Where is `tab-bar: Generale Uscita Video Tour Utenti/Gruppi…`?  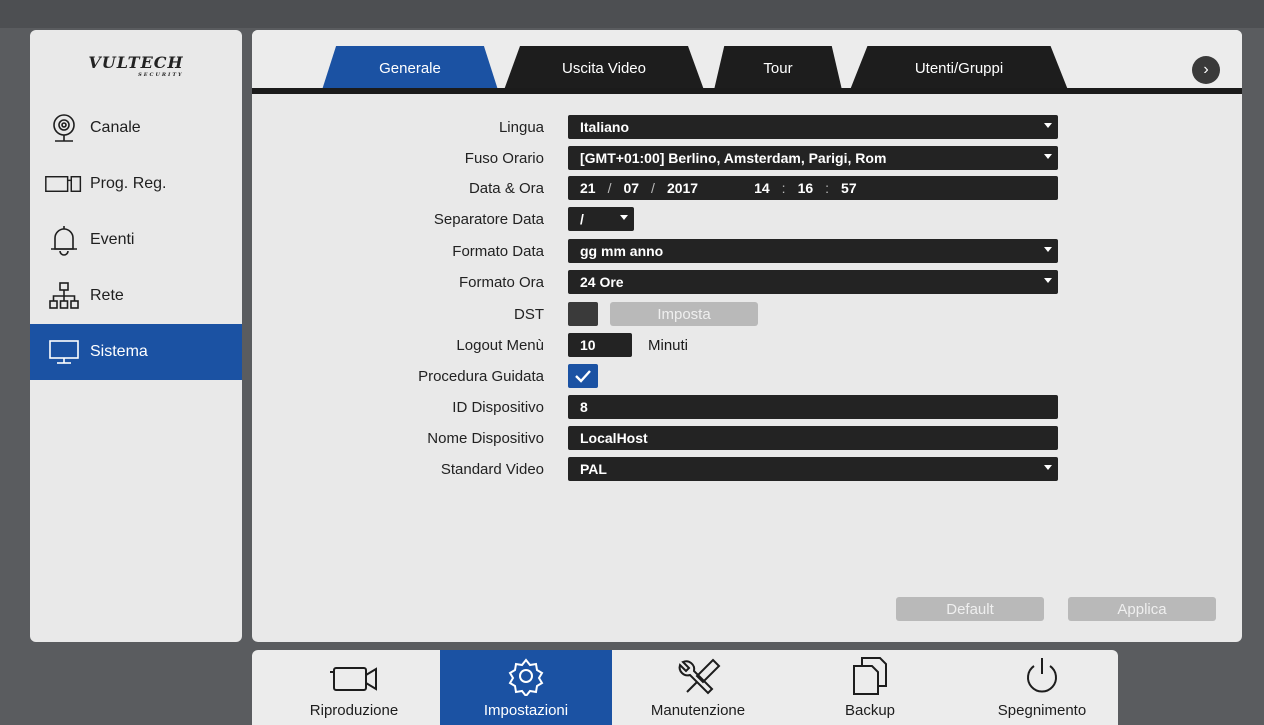
tab-bar: Generale Uscita Video Tour Utenti/Gruppi… is located at coordinates (747, 61).